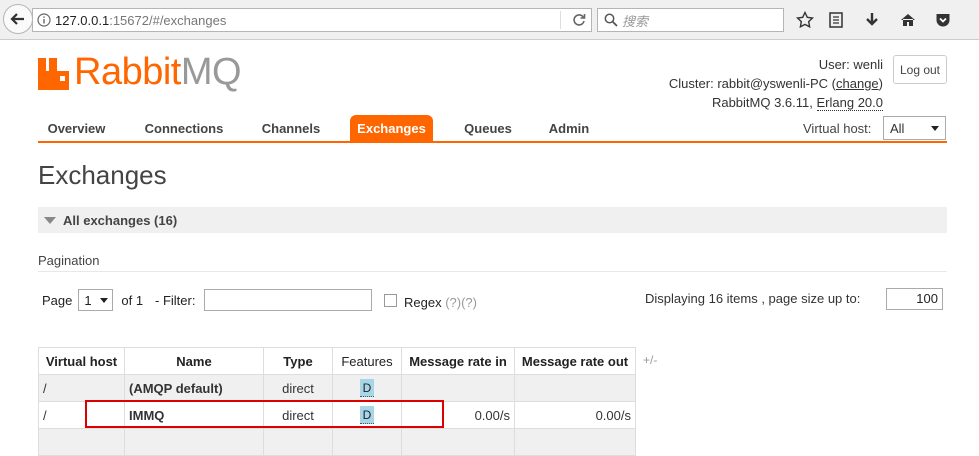 The width and height of the screenshot is (979, 456). What do you see at coordinates (635, 21) in the screenshot?
I see `search-placeholder: 搜索` at bounding box center [635, 21].